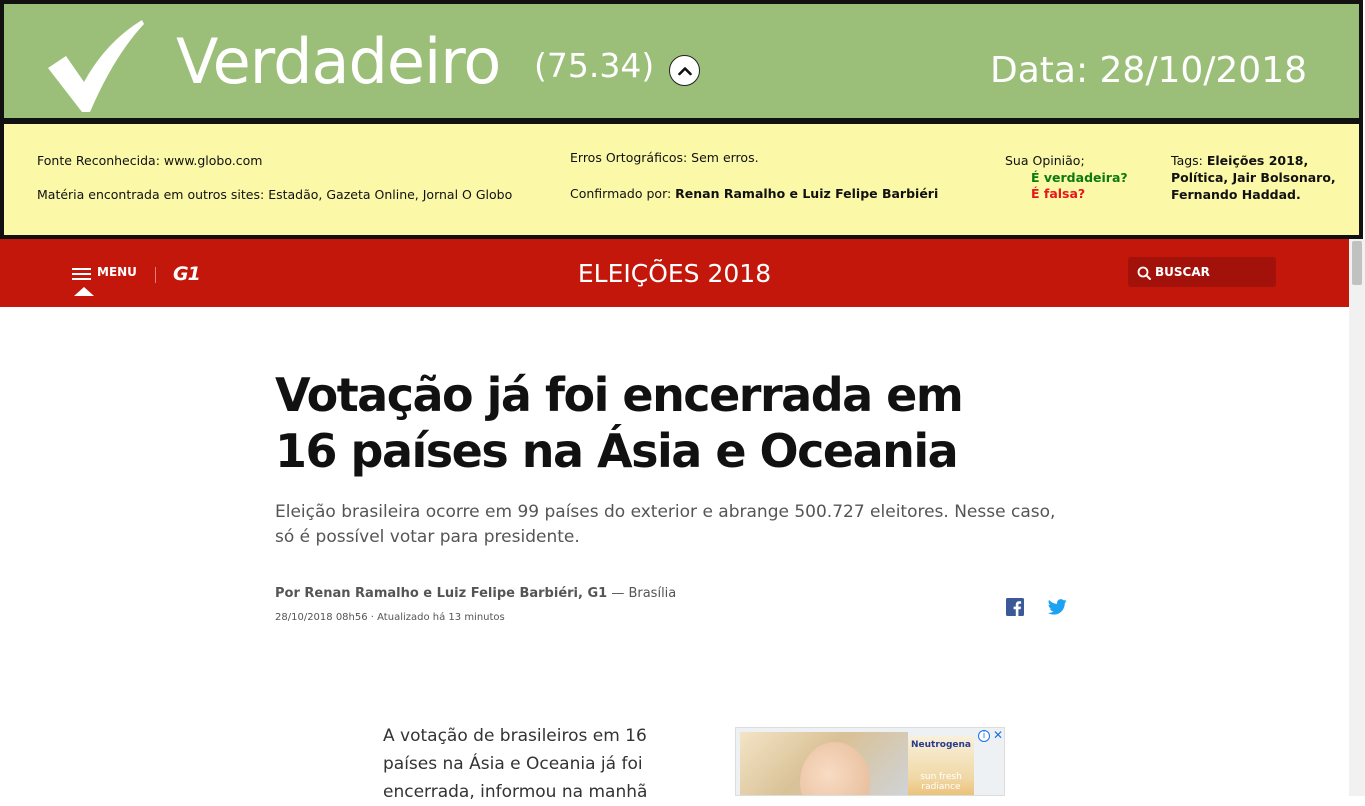 The height and width of the screenshot is (806, 1365). I want to click on ad-close-icon: ✕, so click(998, 735).